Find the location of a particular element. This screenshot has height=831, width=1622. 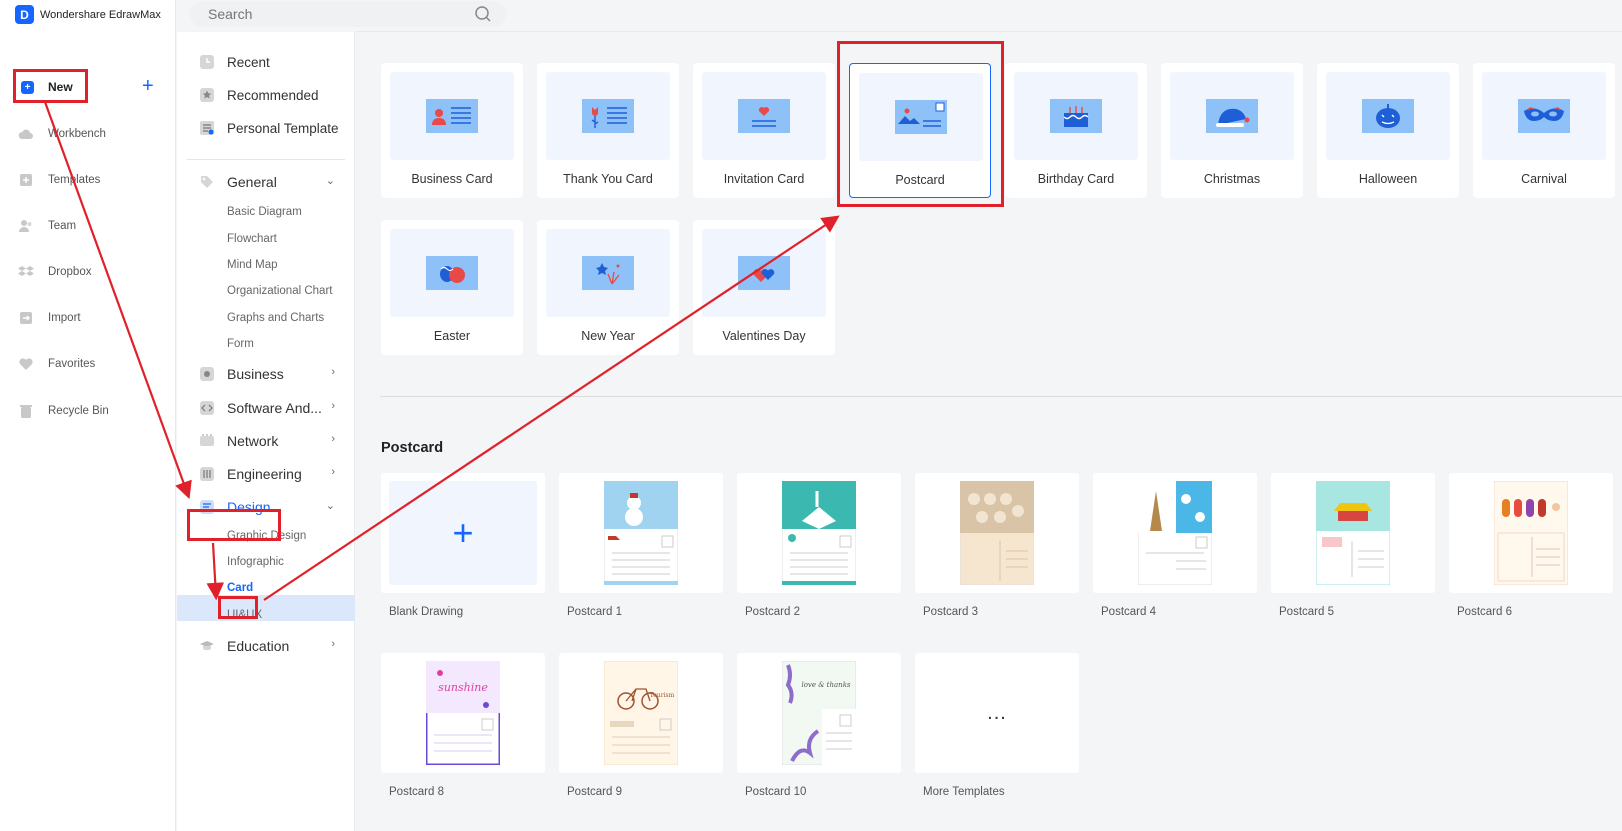

cat-label: Recent is located at coordinates (248, 62).